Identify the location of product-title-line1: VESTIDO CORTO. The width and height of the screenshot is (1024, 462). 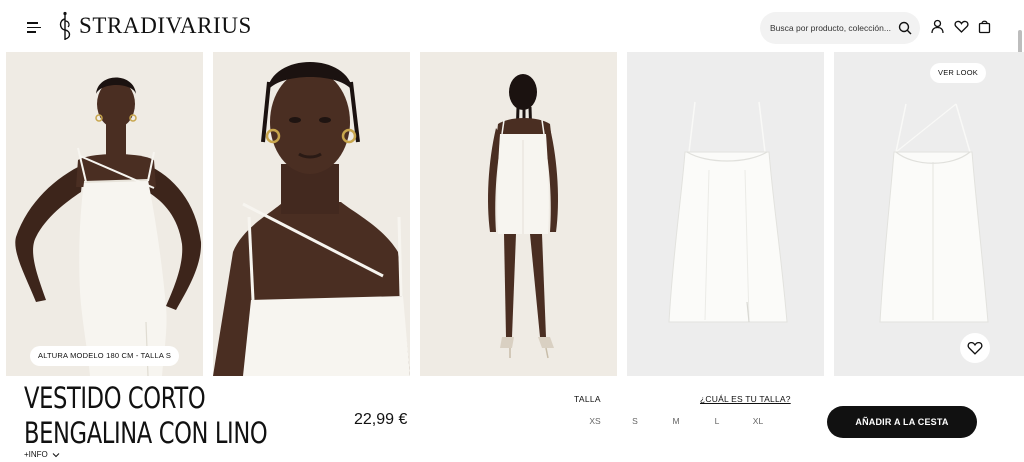
(115, 398).